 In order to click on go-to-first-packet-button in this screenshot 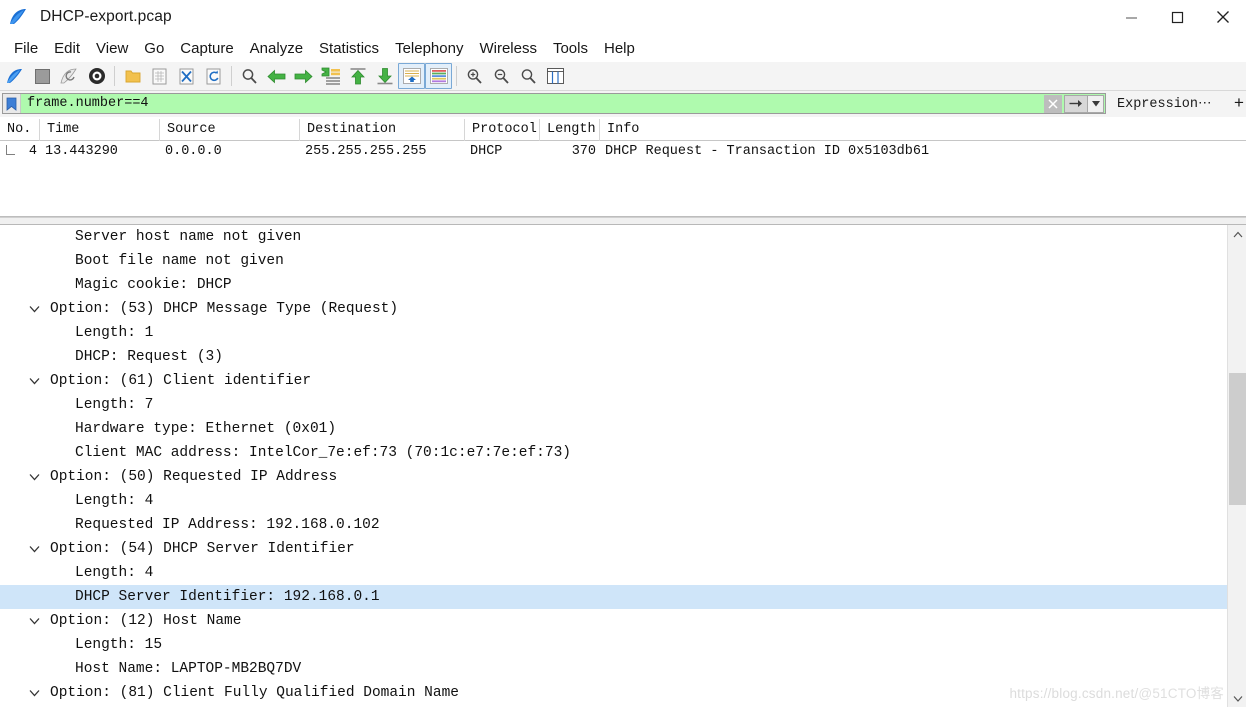, I will do `click(357, 76)`.